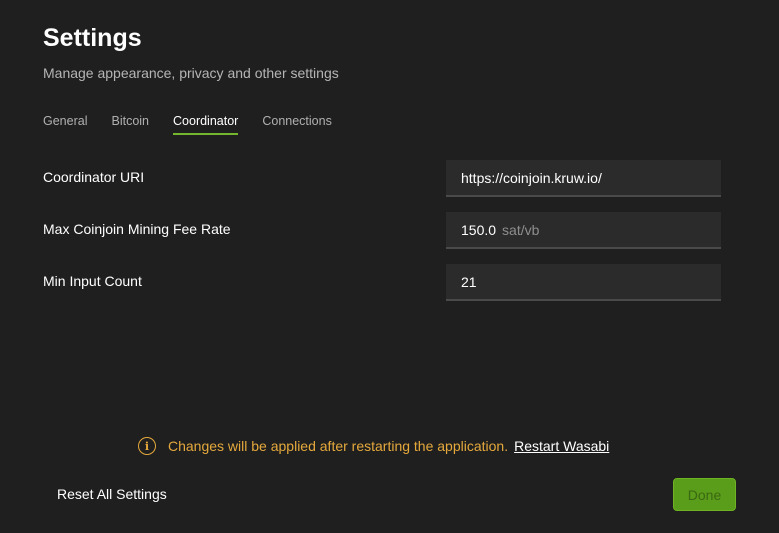 Image resolution: width=779 pixels, height=533 pixels. I want to click on fee-rate-unit: sat/vb, so click(521, 229).